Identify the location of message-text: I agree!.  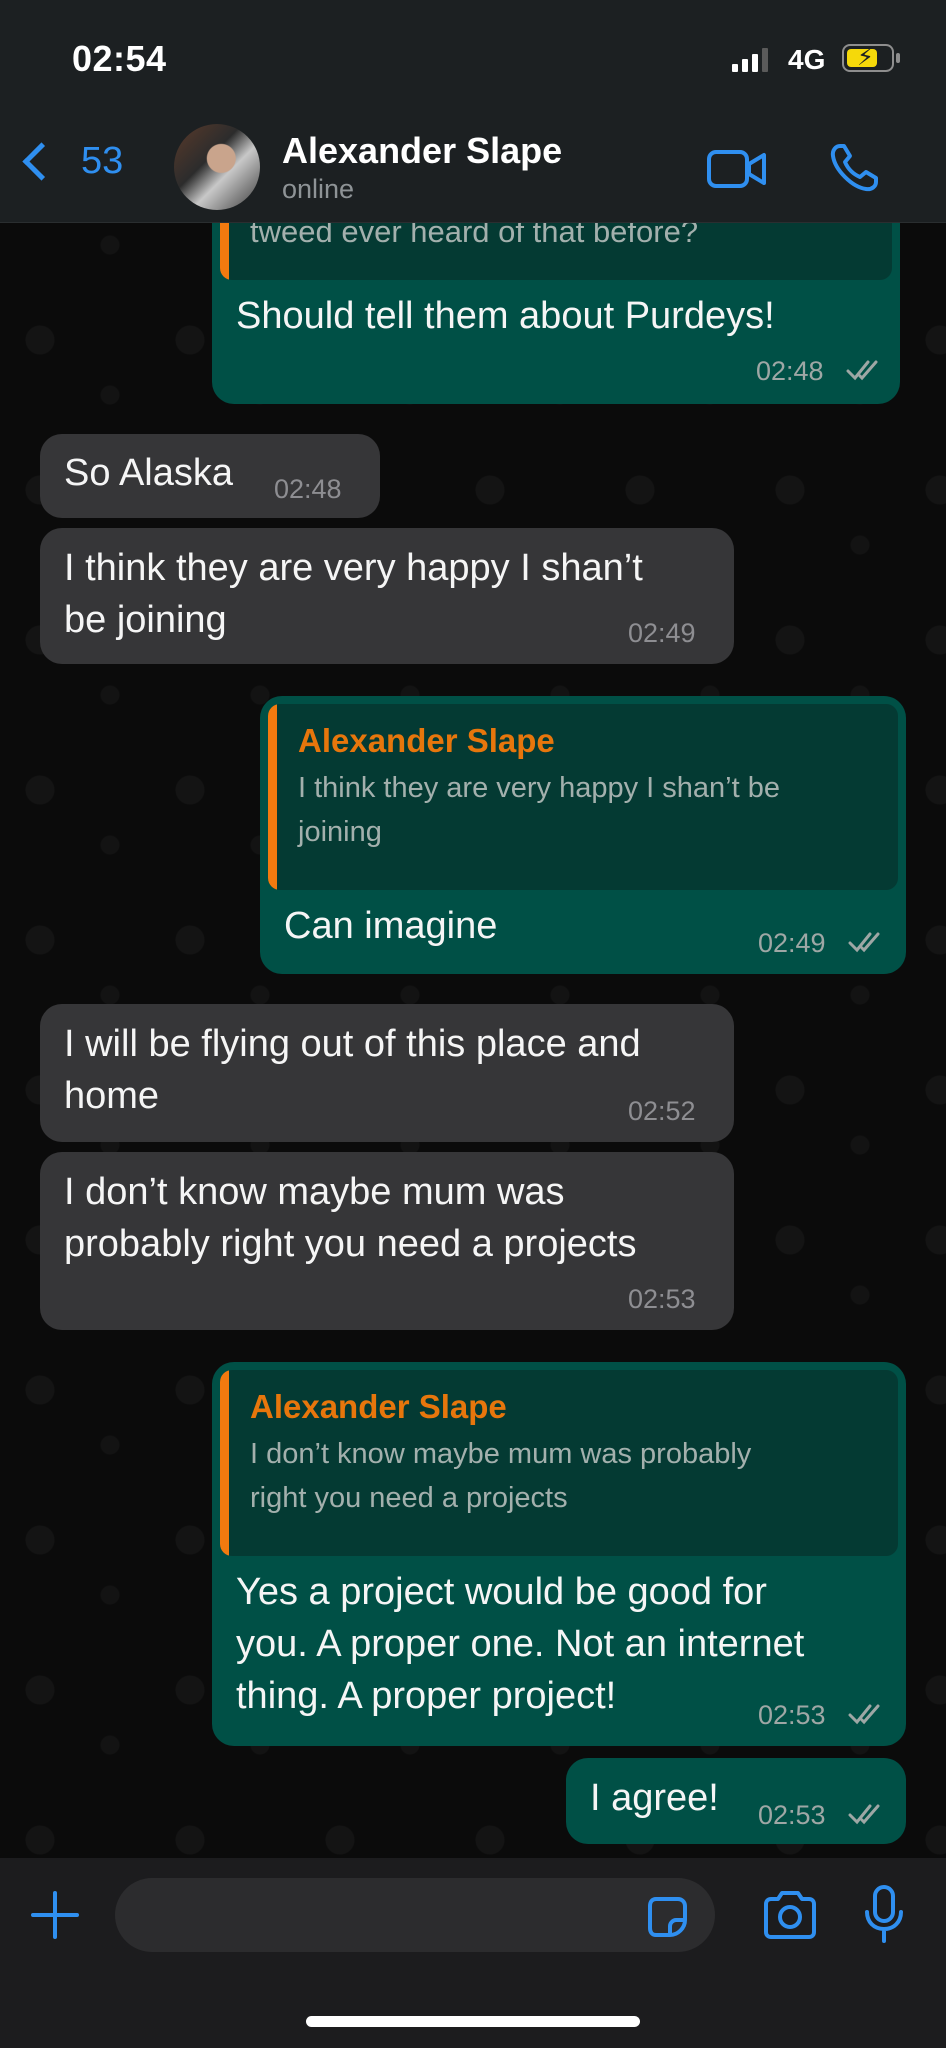
(654, 1798).